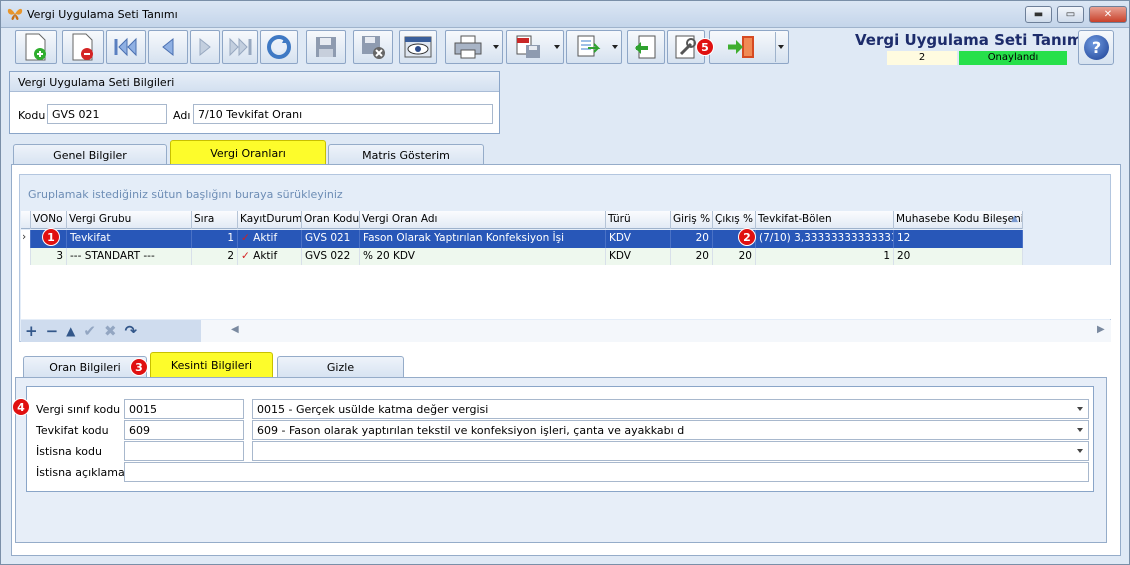 This screenshot has height=565, width=1130. Describe the element at coordinates (747, 237) in the screenshot. I see `annotation-marker: 2` at that location.